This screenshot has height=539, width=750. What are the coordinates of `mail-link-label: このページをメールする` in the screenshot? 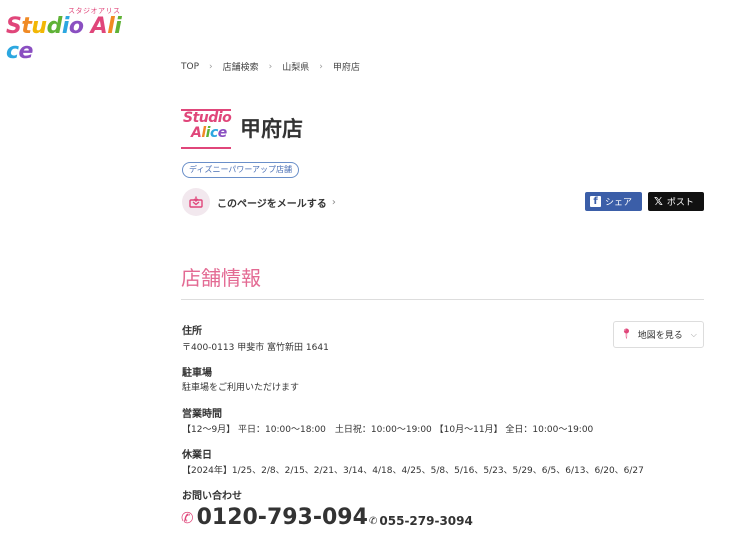 It's located at (272, 204).